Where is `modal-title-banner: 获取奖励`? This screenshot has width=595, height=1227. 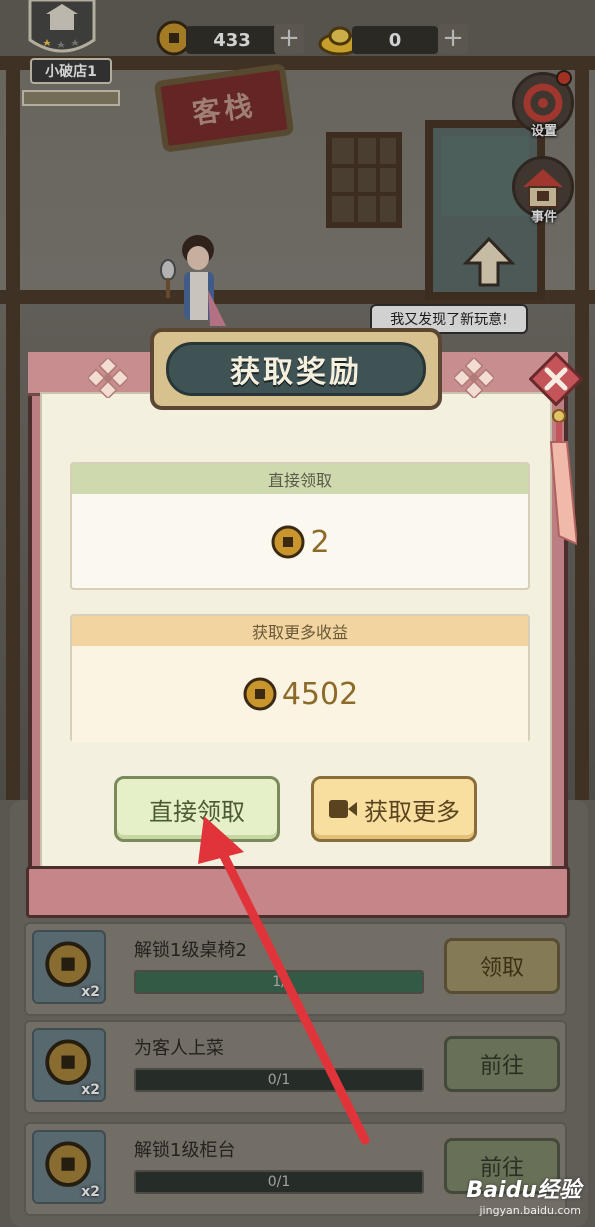
modal-title-banner: 获取奖励 is located at coordinates (296, 369).